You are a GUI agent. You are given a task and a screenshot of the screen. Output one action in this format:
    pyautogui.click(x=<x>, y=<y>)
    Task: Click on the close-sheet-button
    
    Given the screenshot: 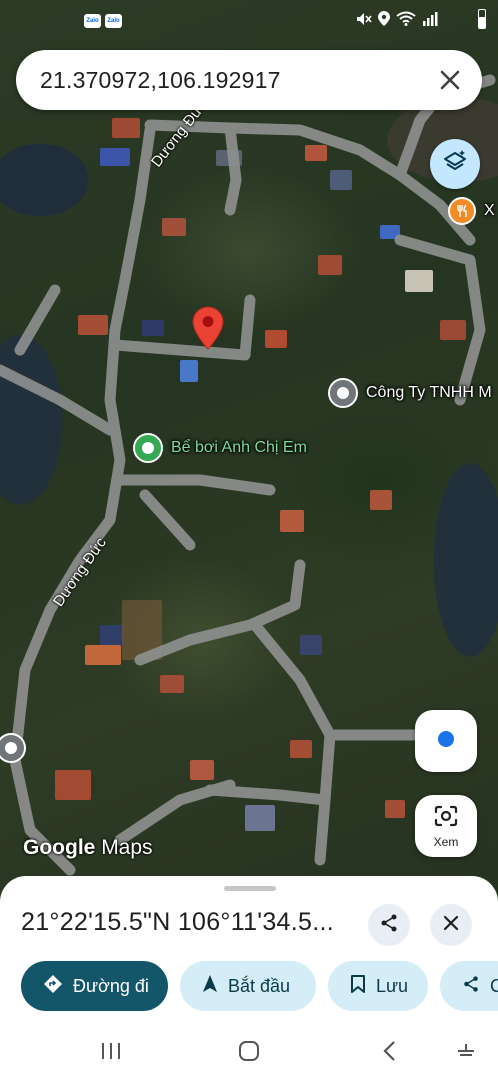 What is the action you would take?
    pyautogui.click(x=451, y=925)
    